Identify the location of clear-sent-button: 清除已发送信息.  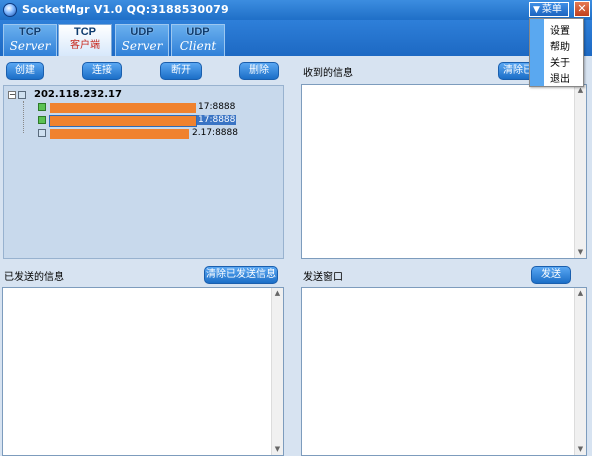
(241, 275).